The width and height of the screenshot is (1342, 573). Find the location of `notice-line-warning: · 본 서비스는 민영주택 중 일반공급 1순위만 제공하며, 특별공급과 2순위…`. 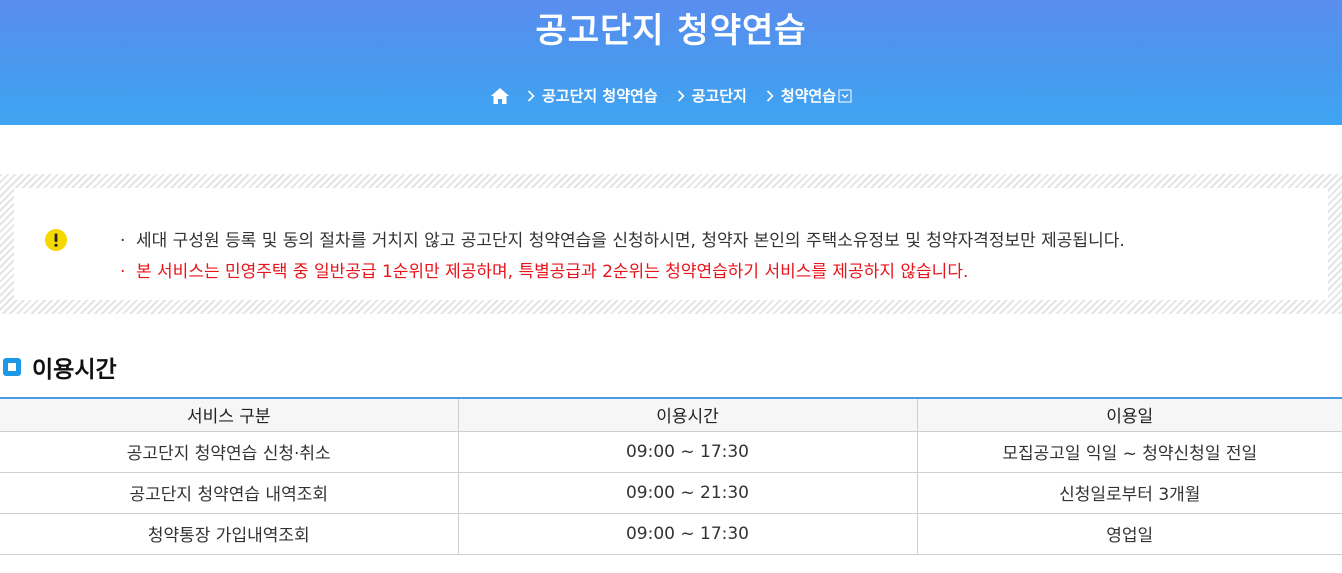

notice-line-warning: · 본 서비스는 민영주택 중 일반공급 1순위만 제공하며, 특별공급과 2순위… is located at coordinates (622, 272).